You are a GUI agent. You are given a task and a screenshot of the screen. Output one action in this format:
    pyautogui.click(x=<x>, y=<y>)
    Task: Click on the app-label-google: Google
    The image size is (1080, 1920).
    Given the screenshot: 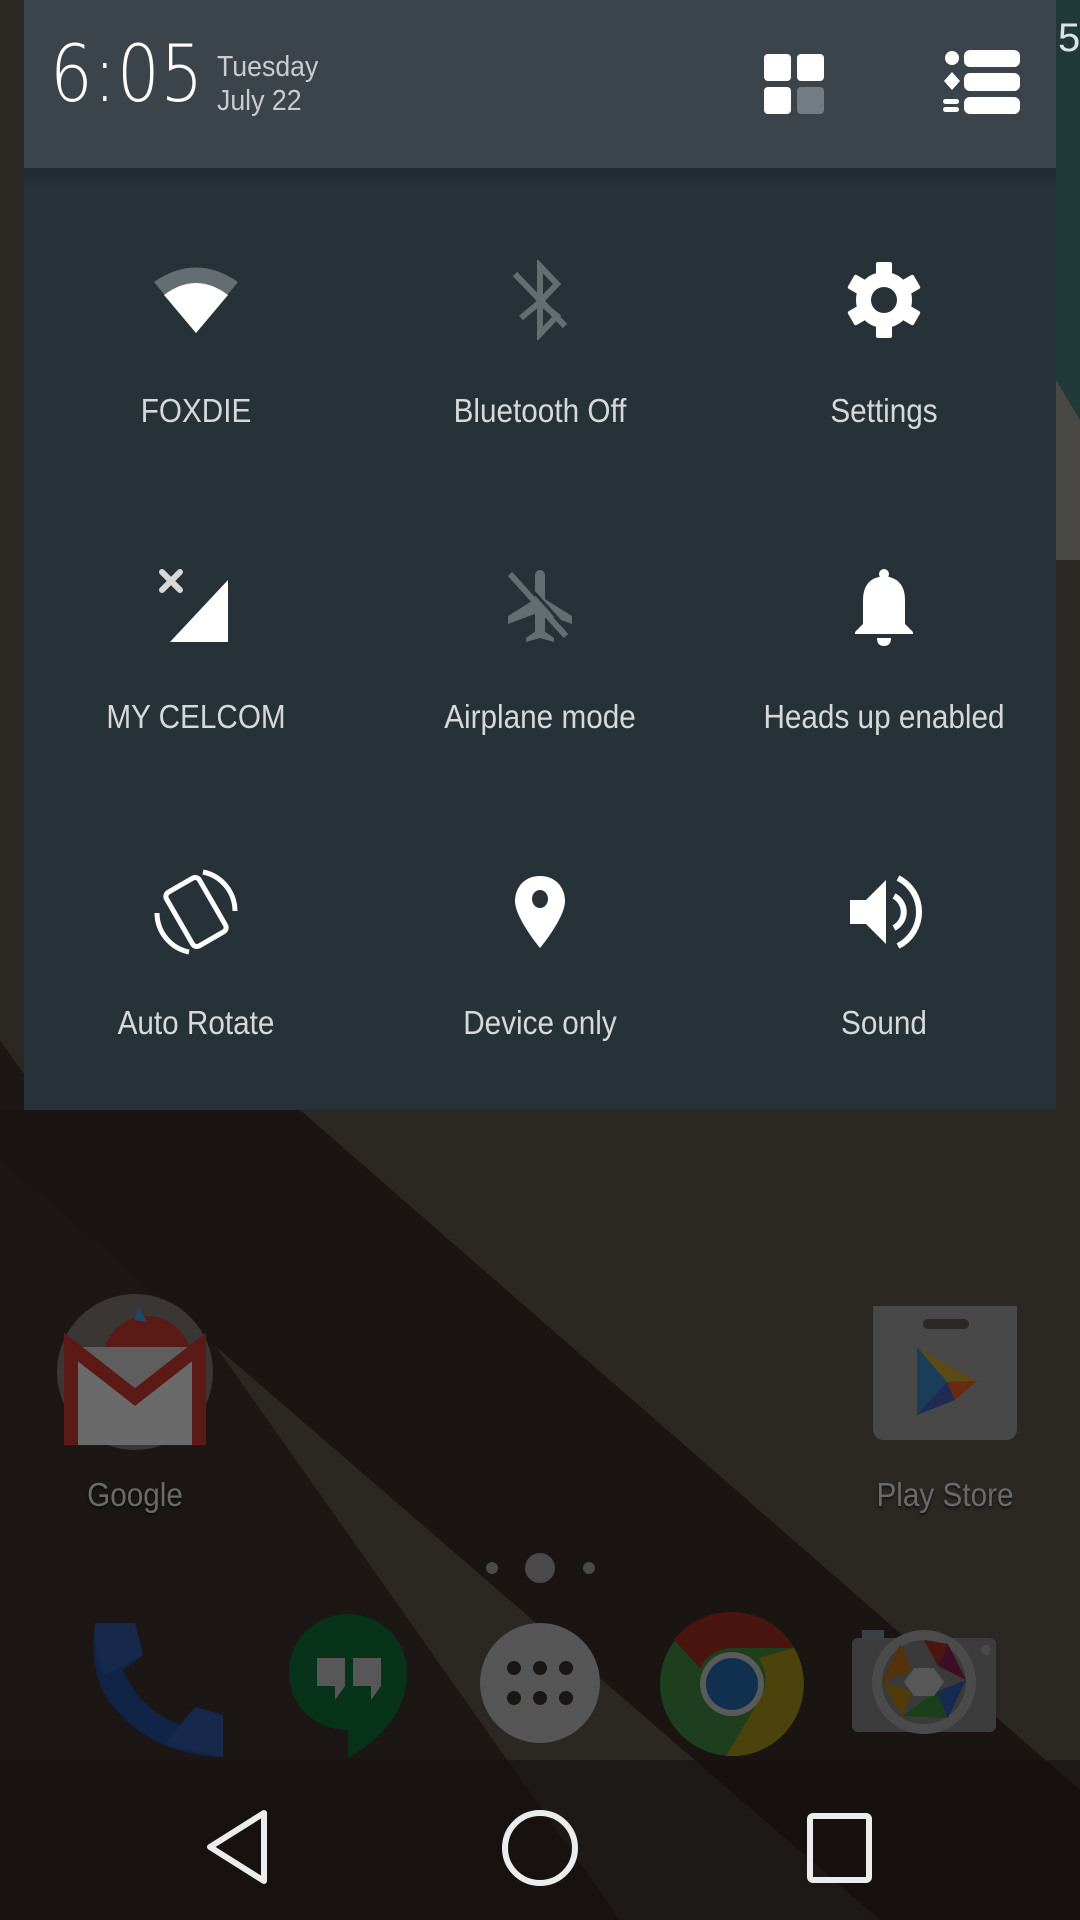 What is the action you would take?
    pyautogui.click(x=135, y=1494)
    